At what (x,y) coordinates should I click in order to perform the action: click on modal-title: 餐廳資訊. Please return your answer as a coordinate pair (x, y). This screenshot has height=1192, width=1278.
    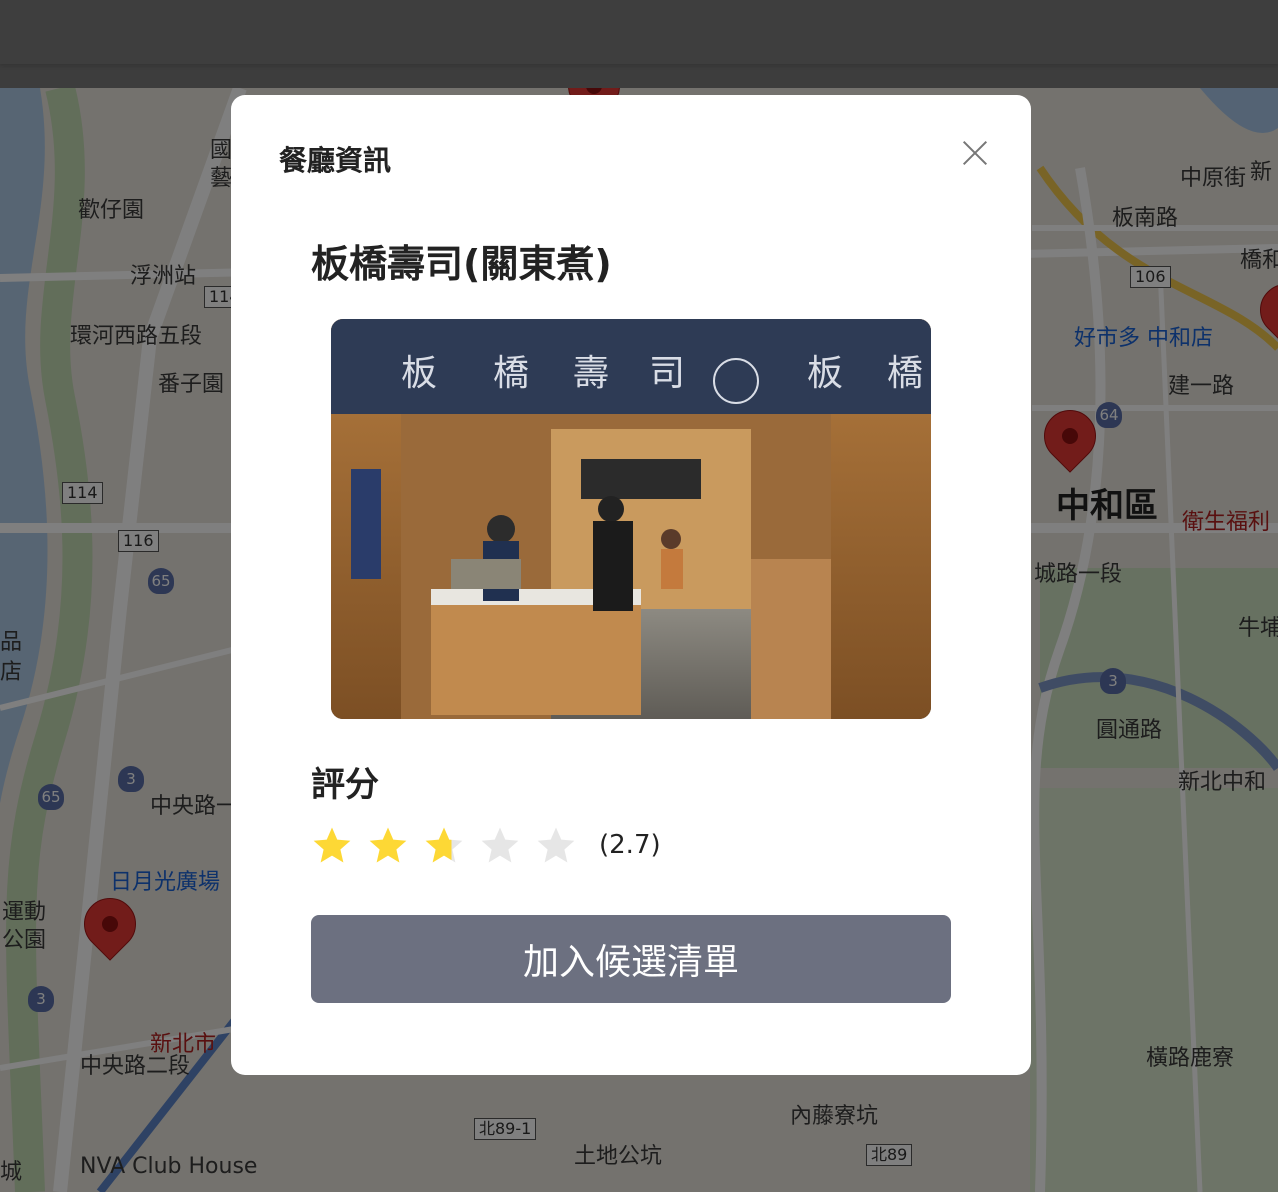
    Looking at the image, I should click on (335, 160).